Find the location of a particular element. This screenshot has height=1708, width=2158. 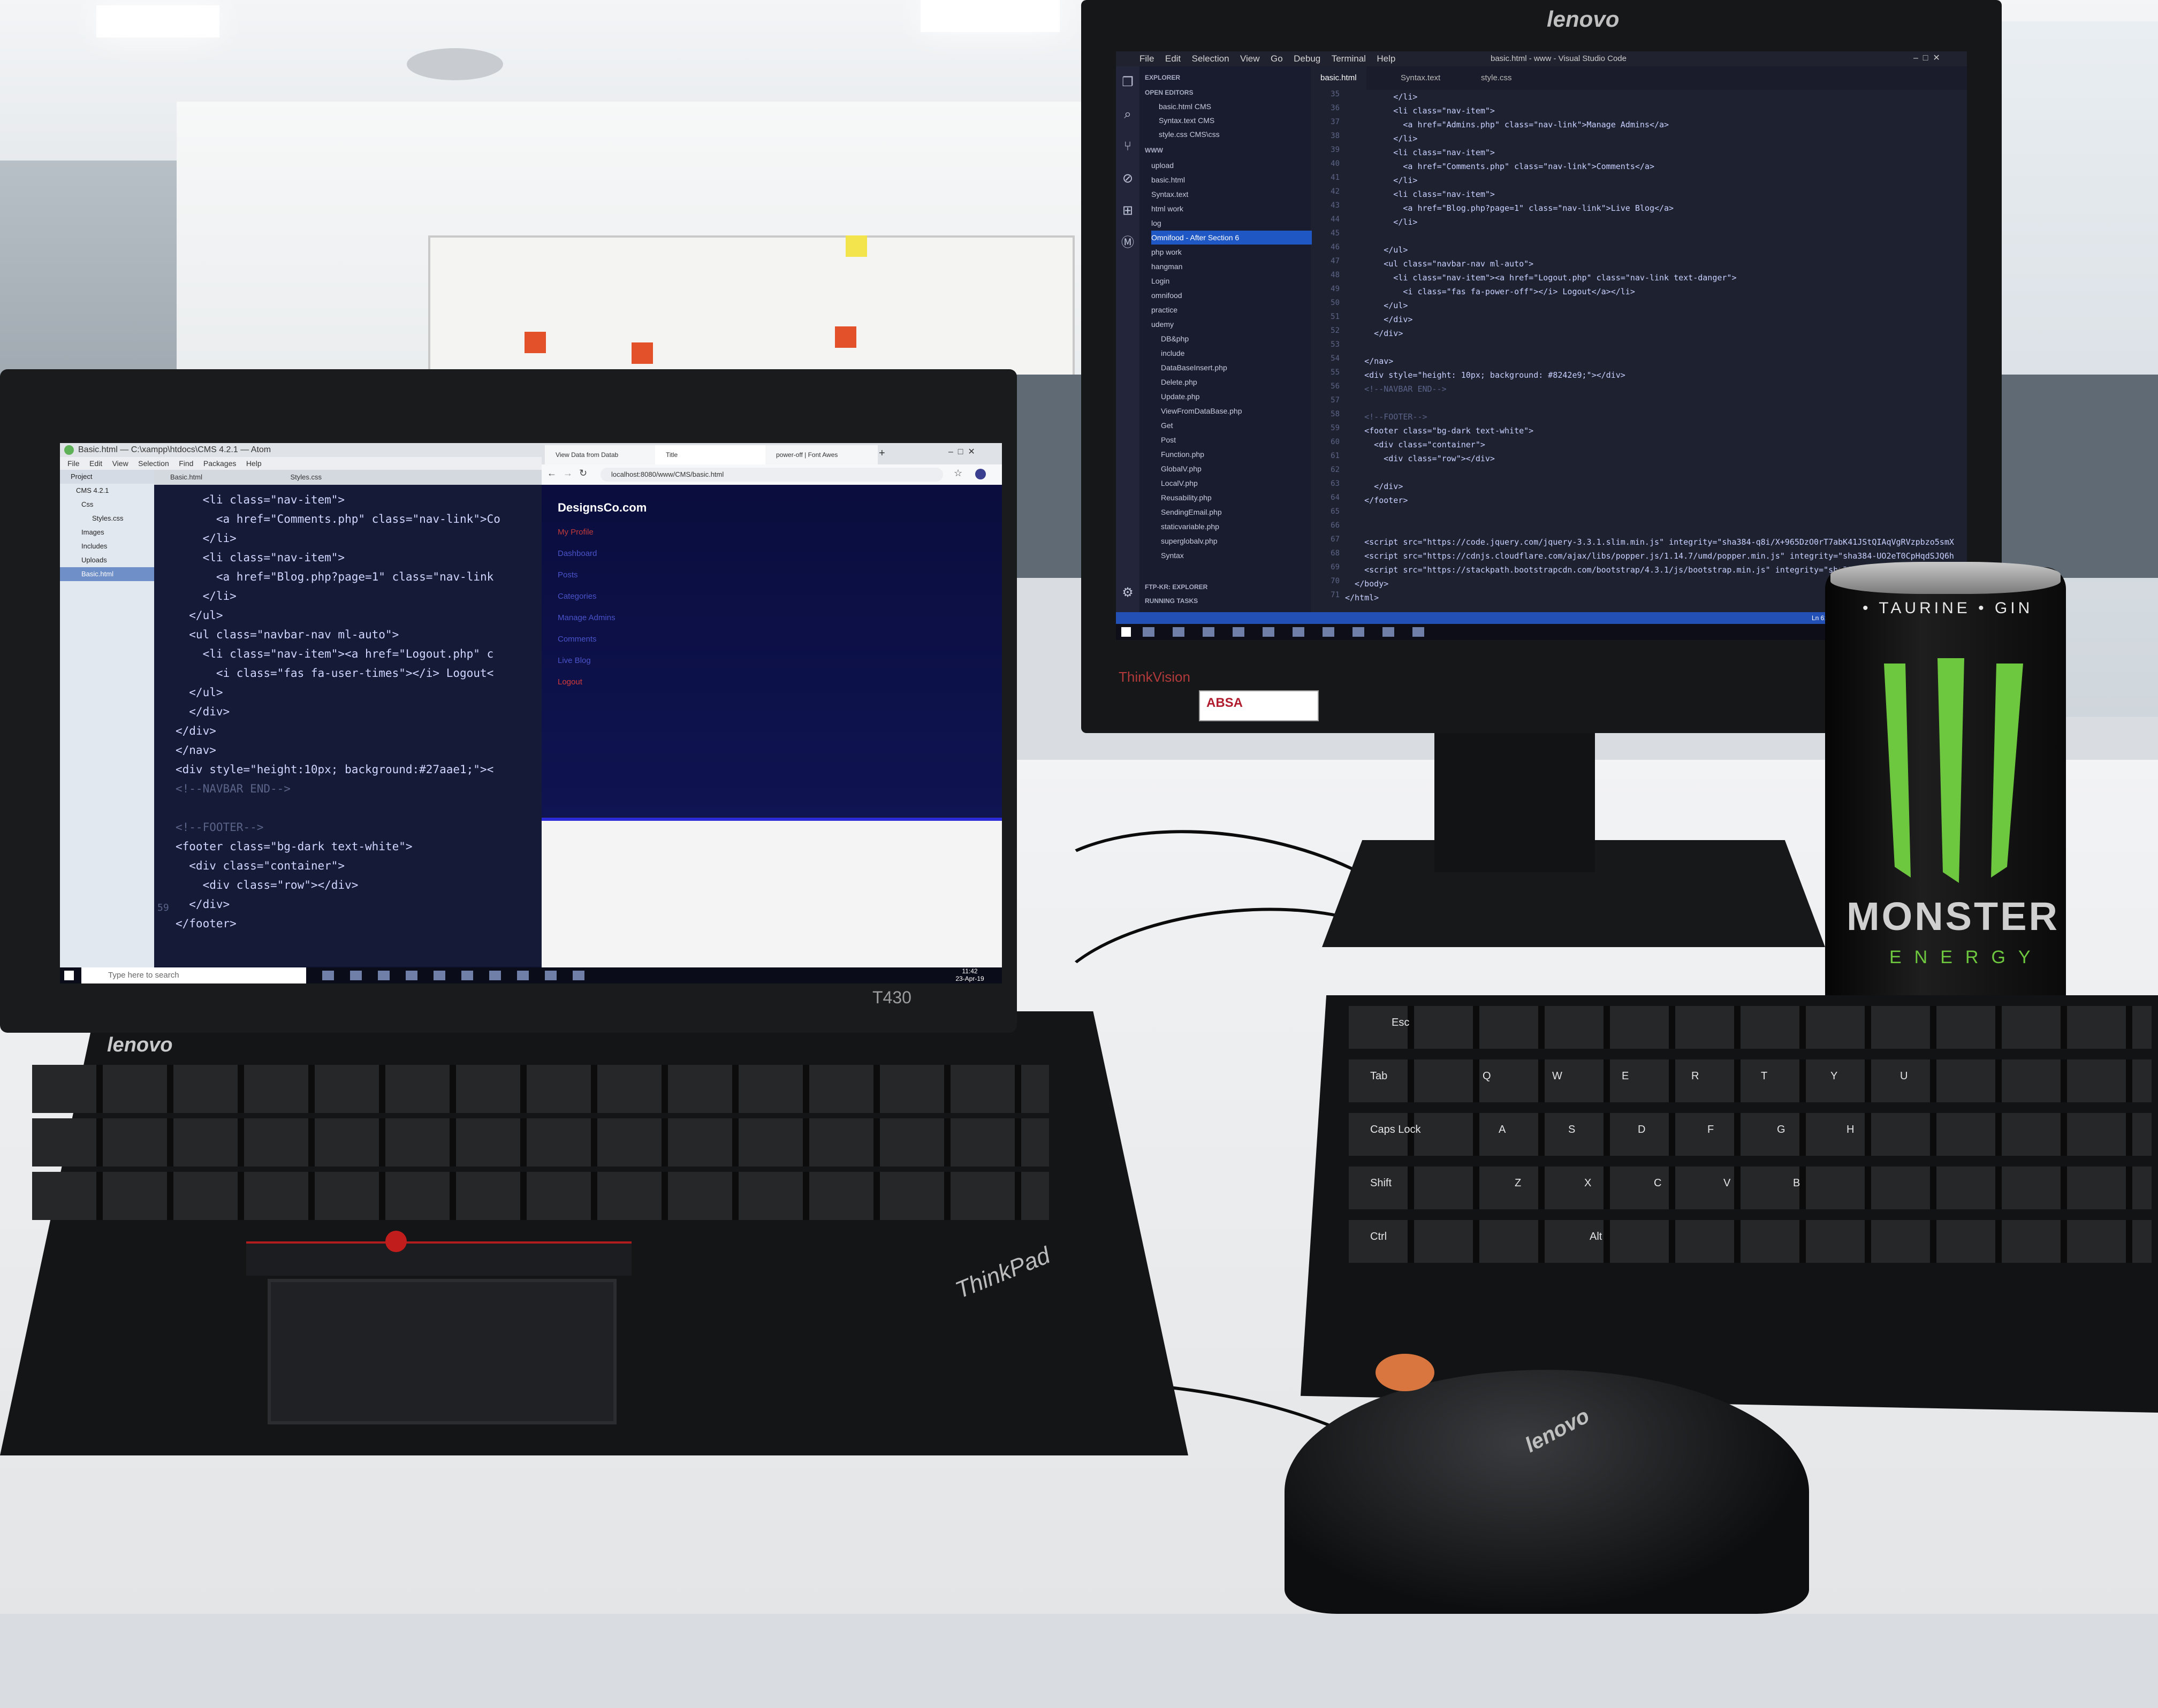

vs-menu-terminal: Terminal is located at coordinates (1349, 58).